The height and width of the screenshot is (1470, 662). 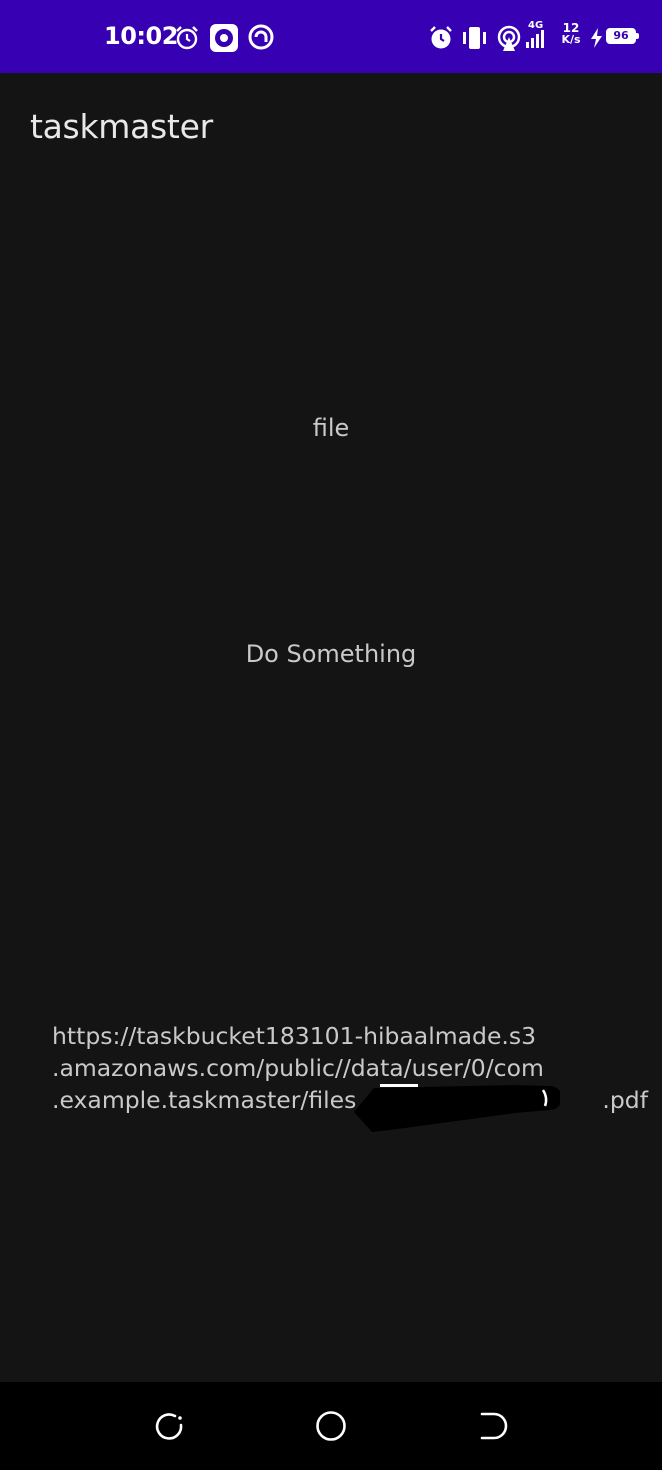 I want to click on nav-bar, so click(x=331, y=1426).